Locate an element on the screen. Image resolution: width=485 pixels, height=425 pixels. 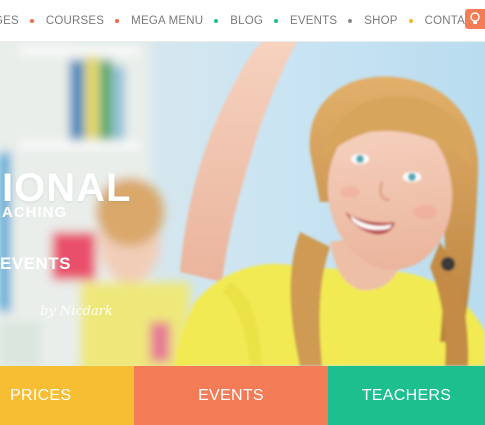
nav-item-events: EVENTS is located at coordinates (327, 21).